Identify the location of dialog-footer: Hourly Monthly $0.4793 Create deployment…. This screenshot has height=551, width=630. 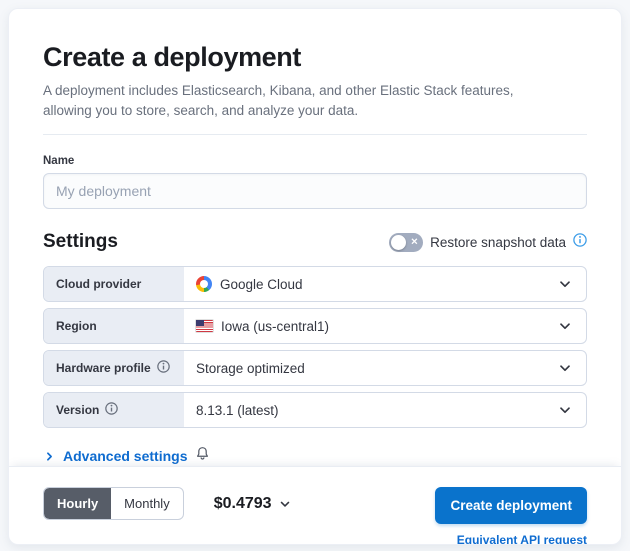
(315, 505).